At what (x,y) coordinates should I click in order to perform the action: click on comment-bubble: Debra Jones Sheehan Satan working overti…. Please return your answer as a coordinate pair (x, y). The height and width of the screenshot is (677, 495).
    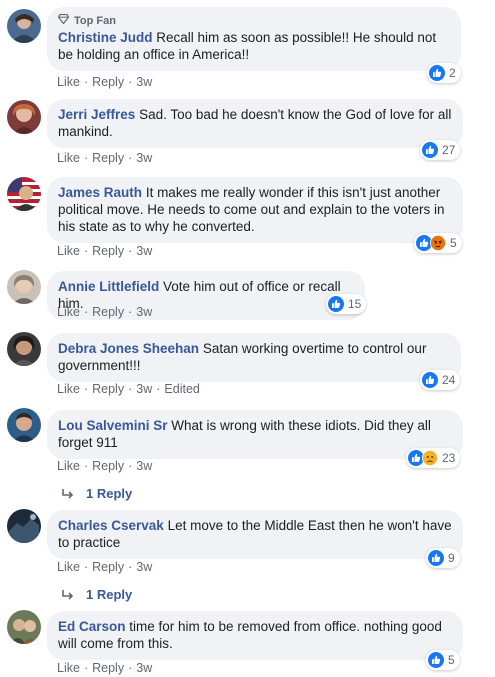
    Looking at the image, I should click on (254, 357).